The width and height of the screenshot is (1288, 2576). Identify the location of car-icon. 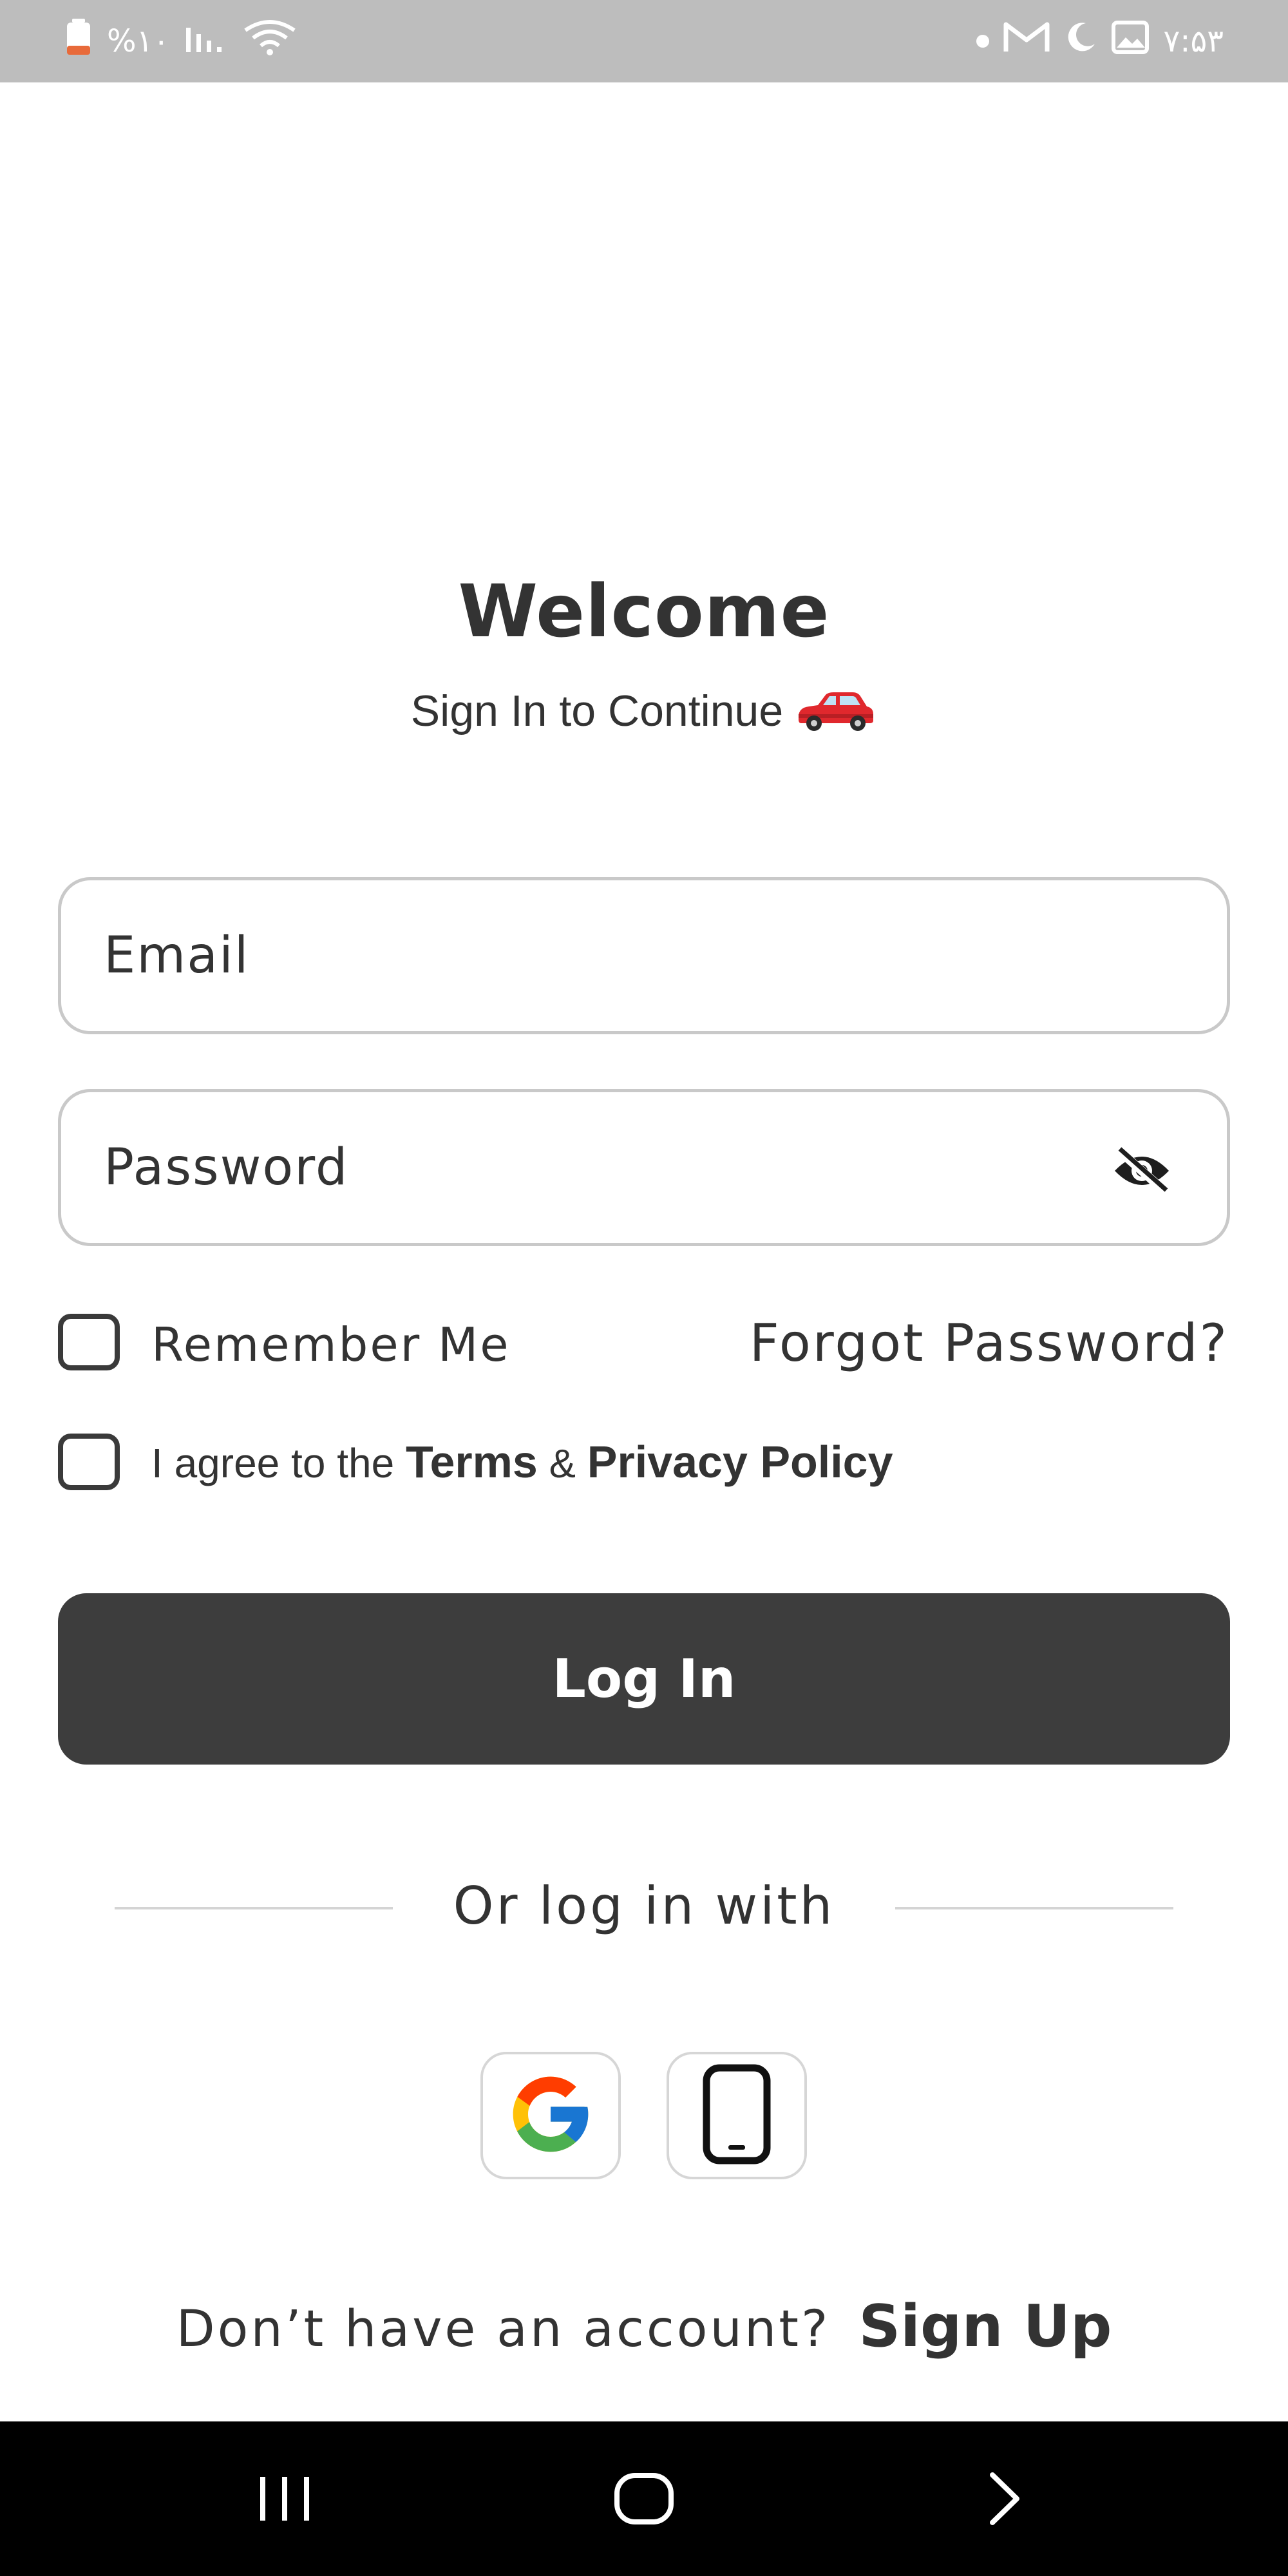
(835, 711).